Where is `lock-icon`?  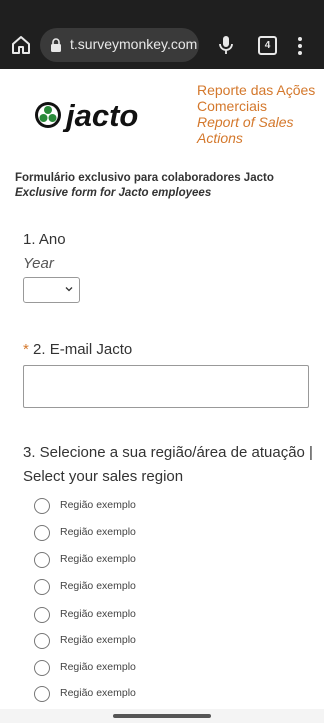
lock-icon is located at coordinates (56, 45).